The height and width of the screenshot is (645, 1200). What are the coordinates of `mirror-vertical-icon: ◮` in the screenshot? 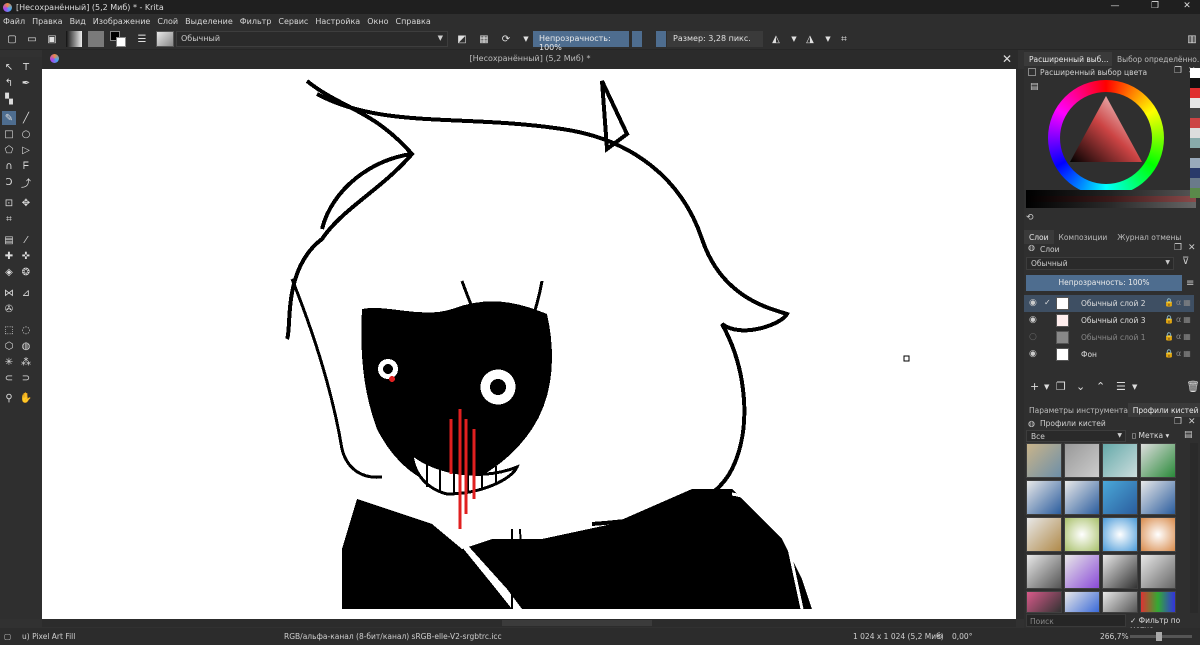 It's located at (810, 39).